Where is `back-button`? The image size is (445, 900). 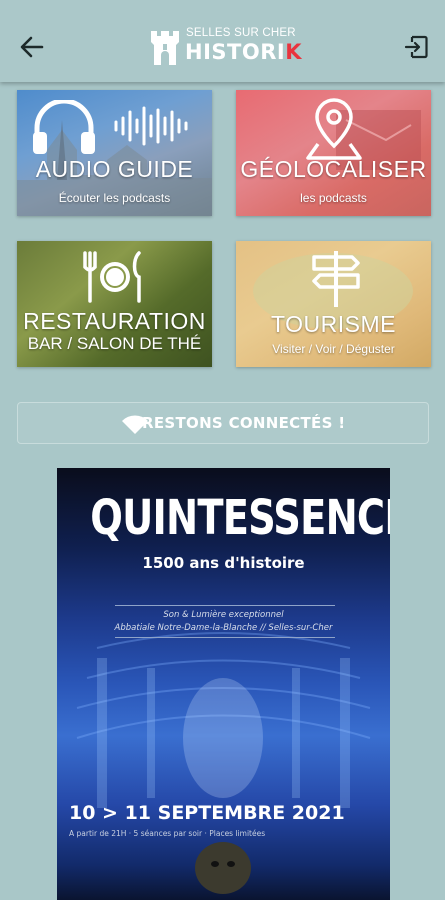
back-button is located at coordinates (32, 47).